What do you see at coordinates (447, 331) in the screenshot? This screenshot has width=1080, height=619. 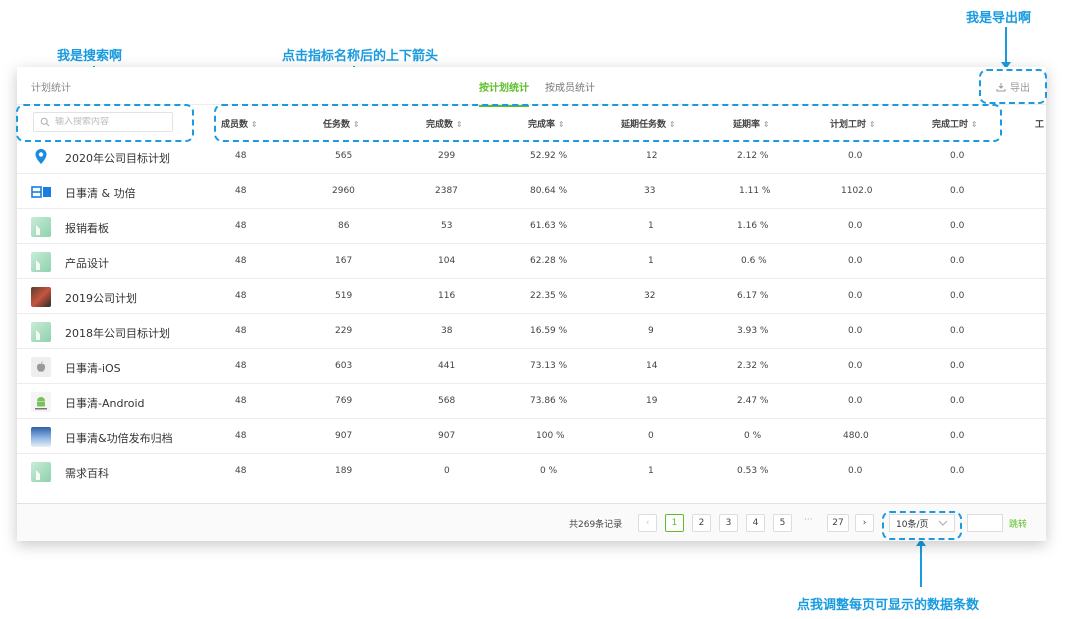 I see `cell-completed: 38` at bounding box center [447, 331].